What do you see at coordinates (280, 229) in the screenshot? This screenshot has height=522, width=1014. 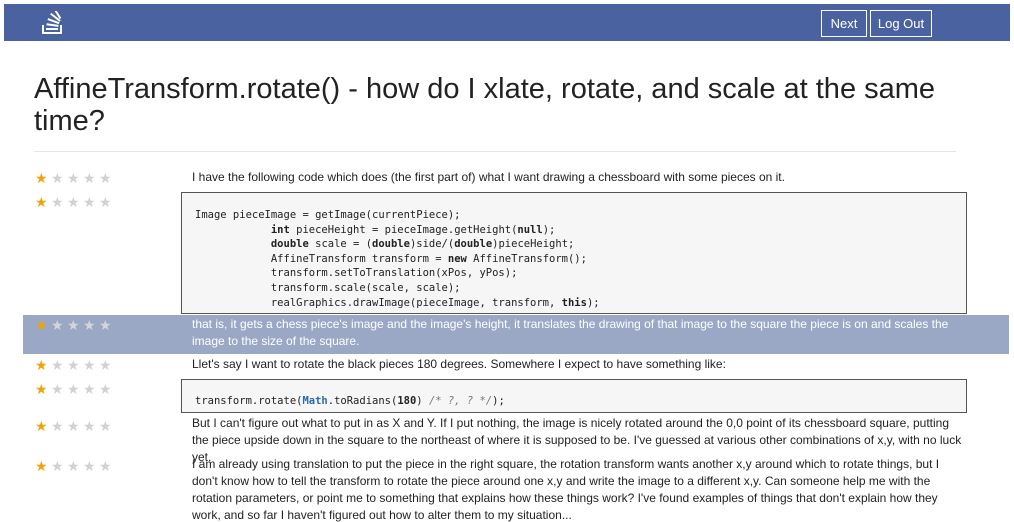 I see `code-token: int` at bounding box center [280, 229].